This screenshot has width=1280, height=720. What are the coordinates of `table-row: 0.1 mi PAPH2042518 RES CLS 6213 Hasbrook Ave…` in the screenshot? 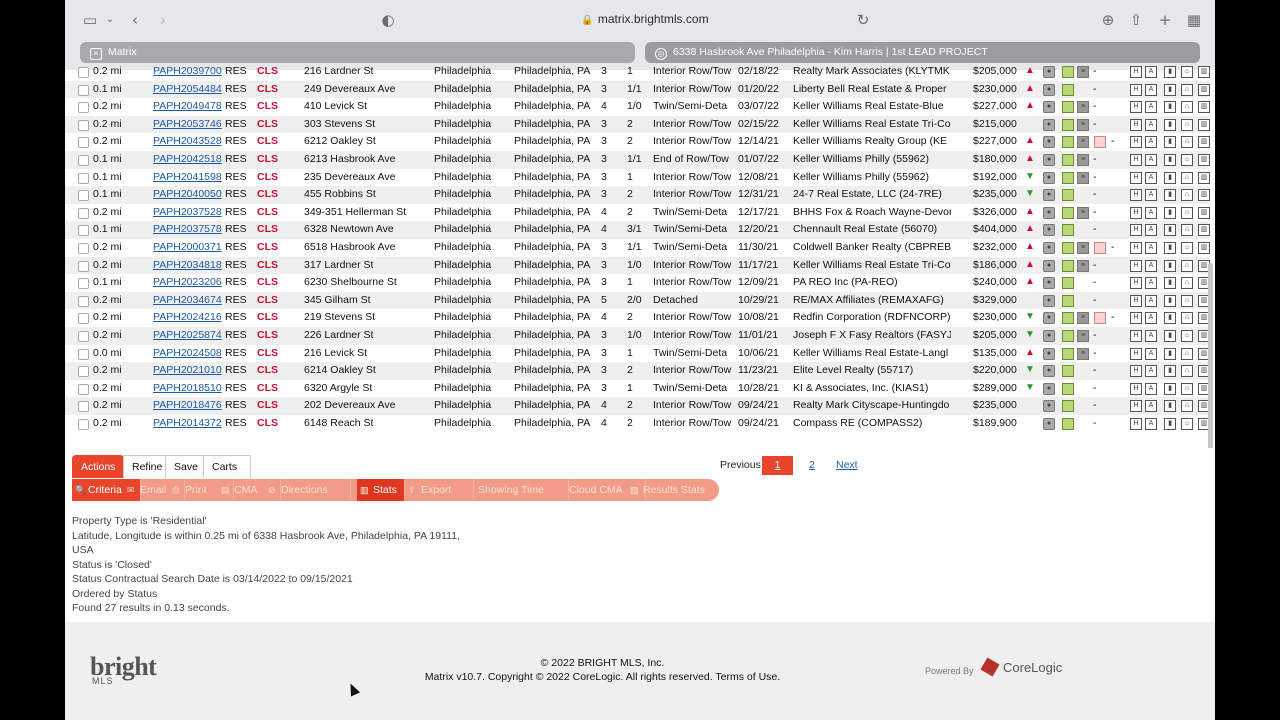 It's located at (637, 160).